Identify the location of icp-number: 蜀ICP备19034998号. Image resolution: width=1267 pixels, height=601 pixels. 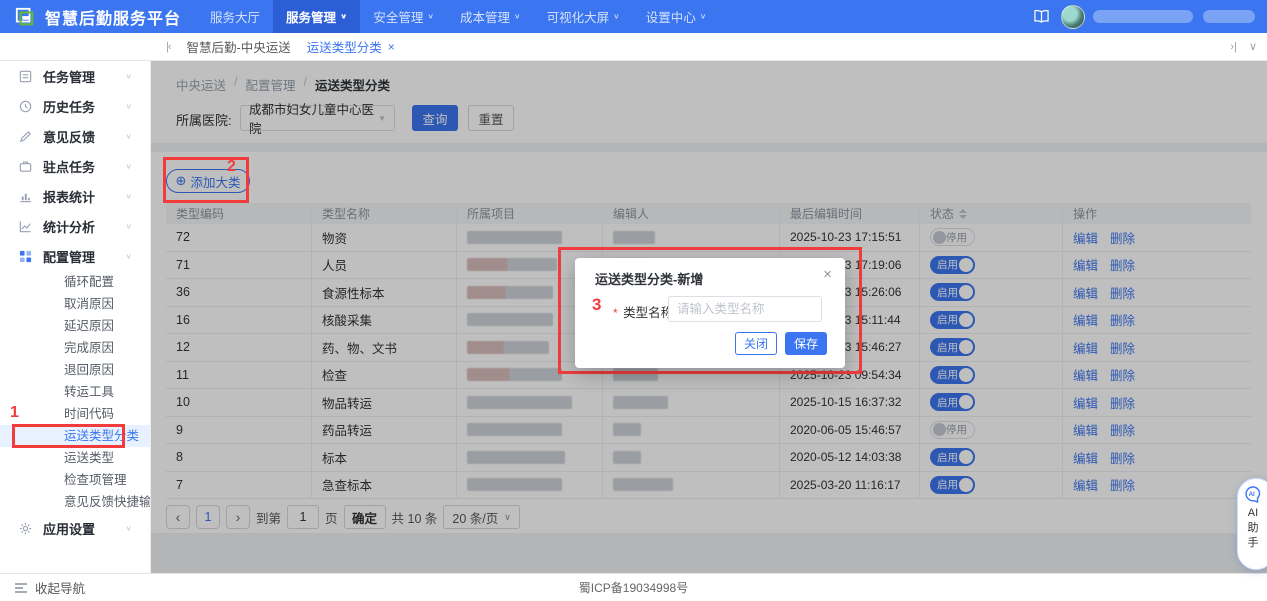
(633, 588).